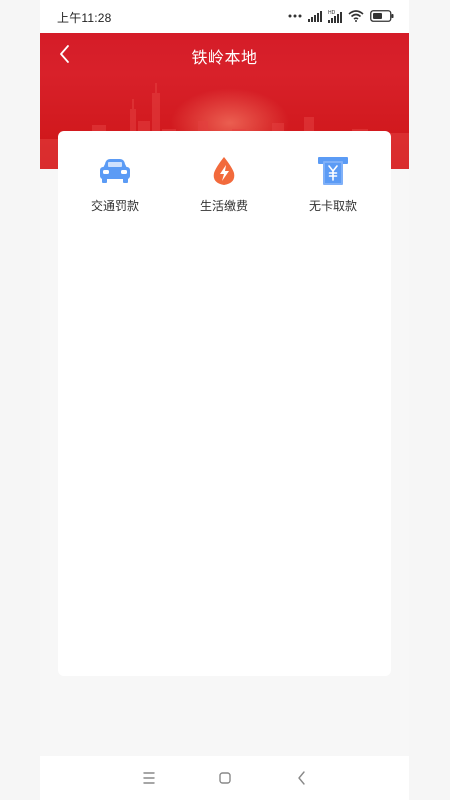  What do you see at coordinates (115, 171) in the screenshot?
I see `car-icon` at bounding box center [115, 171].